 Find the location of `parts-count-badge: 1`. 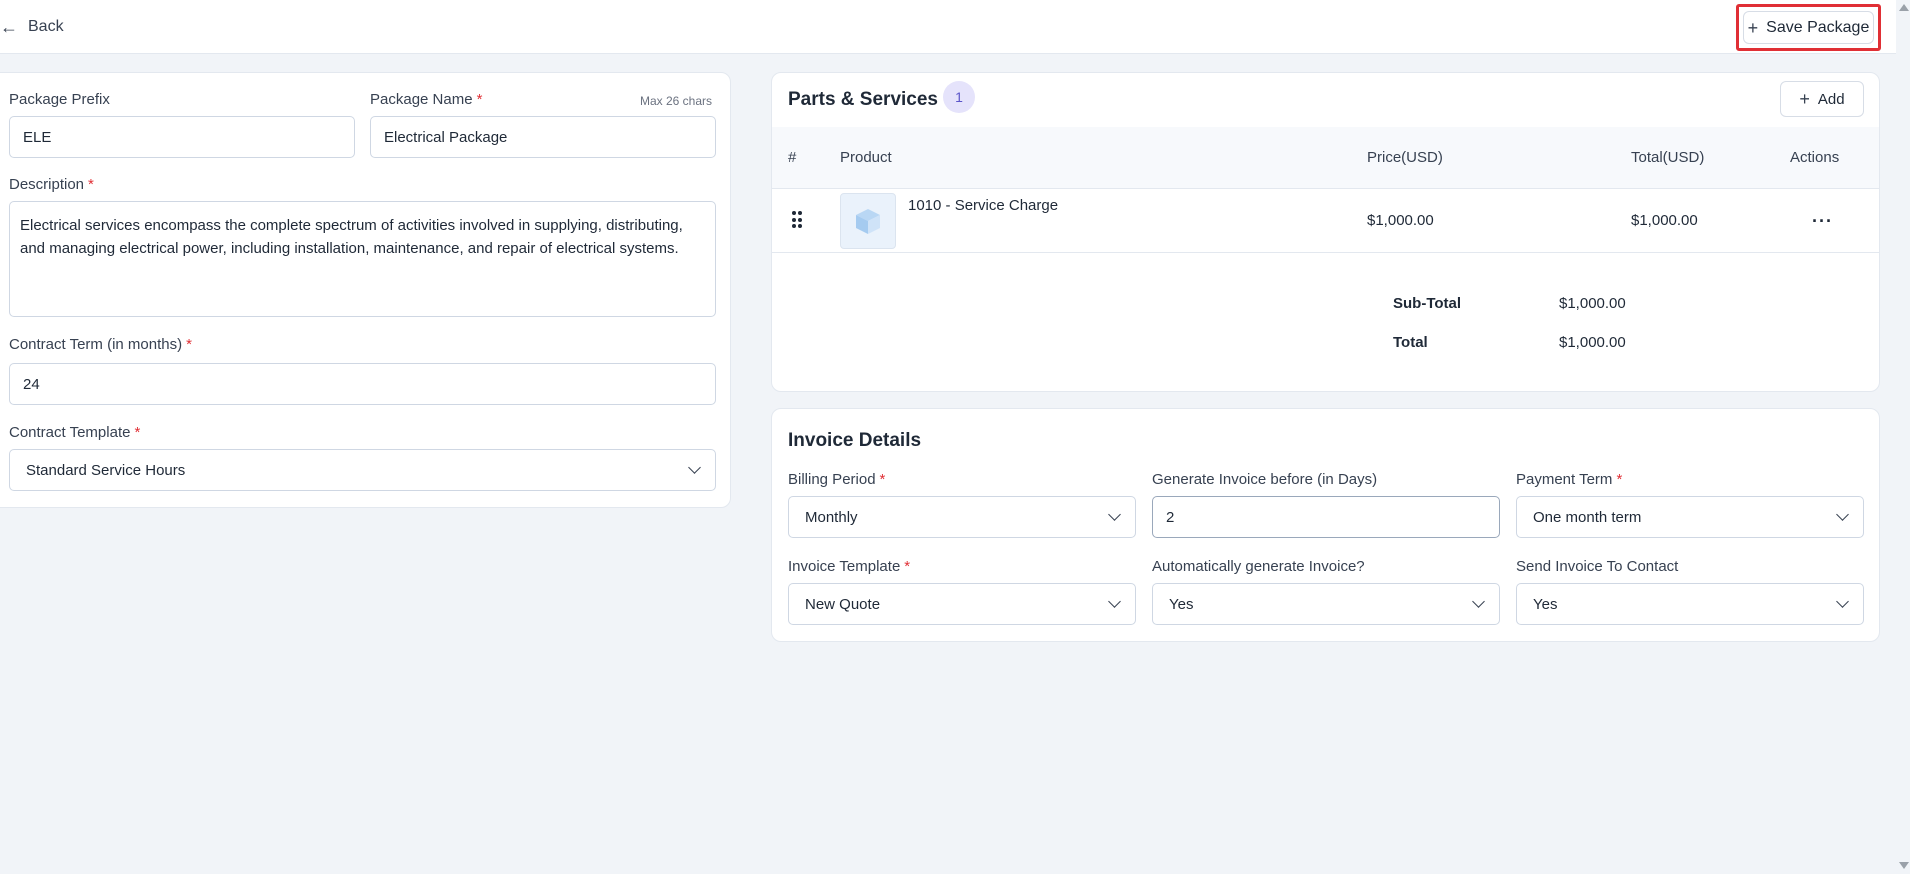

parts-count-badge: 1 is located at coordinates (959, 97).